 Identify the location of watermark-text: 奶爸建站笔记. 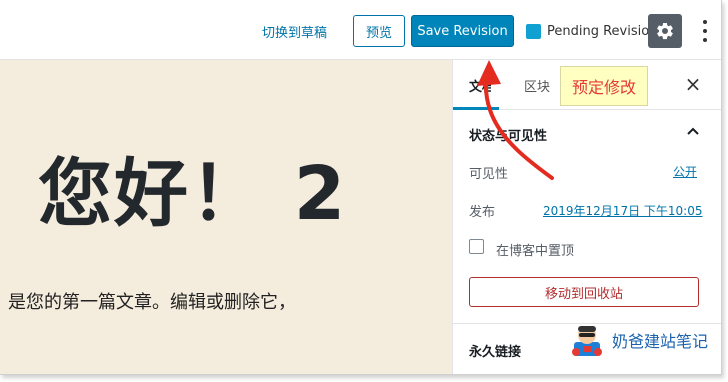
(660, 341).